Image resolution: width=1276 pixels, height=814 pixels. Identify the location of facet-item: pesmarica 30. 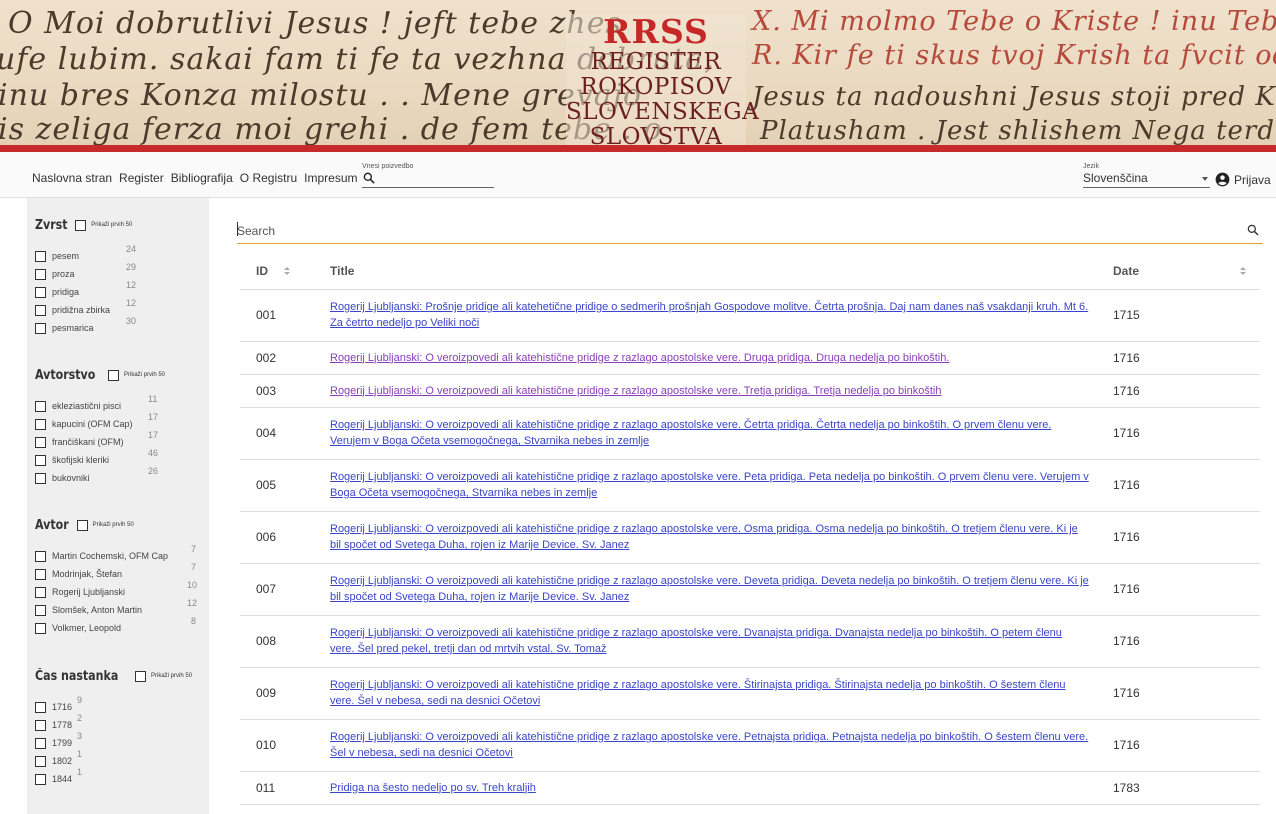
(120, 326).